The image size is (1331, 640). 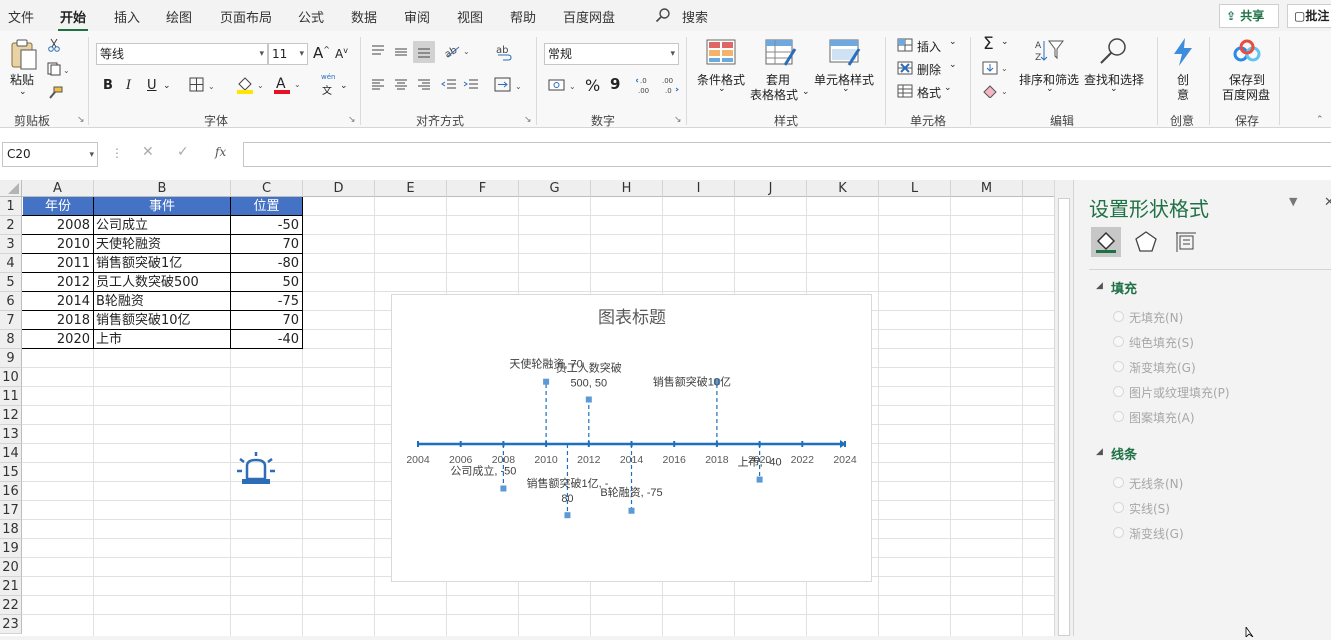 What do you see at coordinates (1049, 52) in the screenshot?
I see `sort-filter-icon: AZ` at bounding box center [1049, 52].